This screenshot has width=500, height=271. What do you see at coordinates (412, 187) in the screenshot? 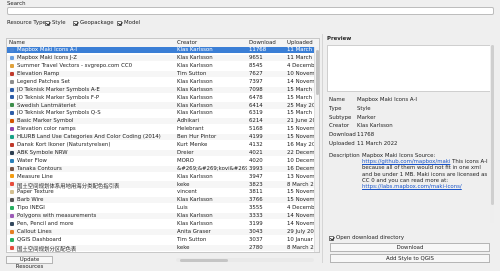
I see `maki-icons-link: https://labs.mapbox.com/maki-icons/` at bounding box center [412, 187].